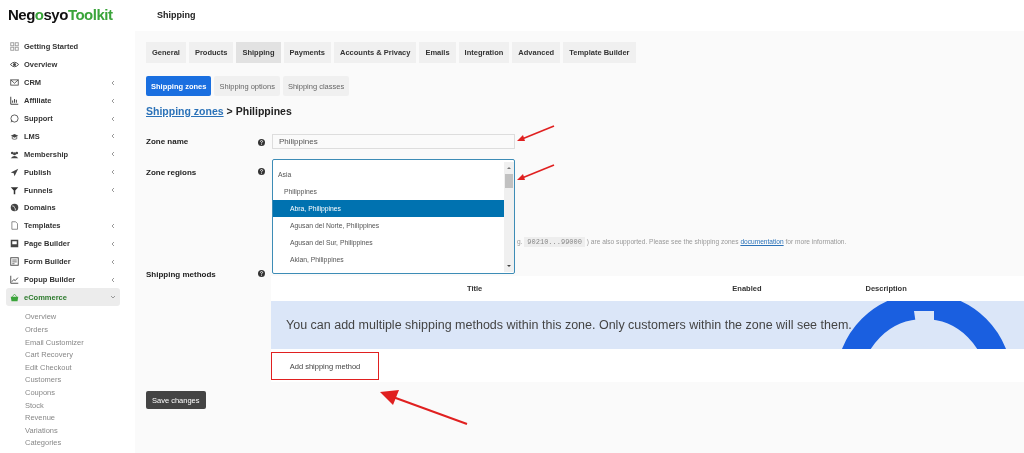 The height and width of the screenshot is (453, 1024). Describe the element at coordinates (14, 244) in the screenshot. I see `picture-icon` at that location.